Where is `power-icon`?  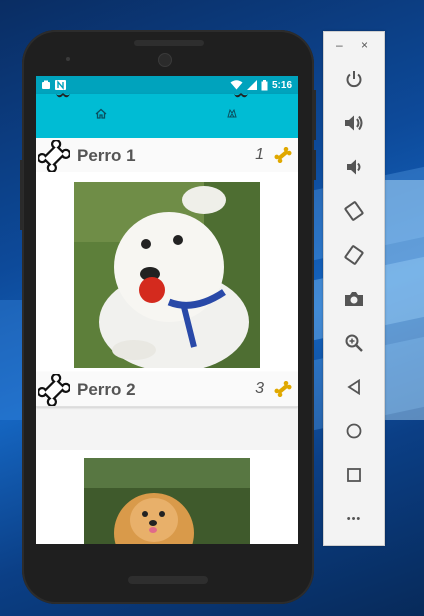 power-icon is located at coordinates (354, 79).